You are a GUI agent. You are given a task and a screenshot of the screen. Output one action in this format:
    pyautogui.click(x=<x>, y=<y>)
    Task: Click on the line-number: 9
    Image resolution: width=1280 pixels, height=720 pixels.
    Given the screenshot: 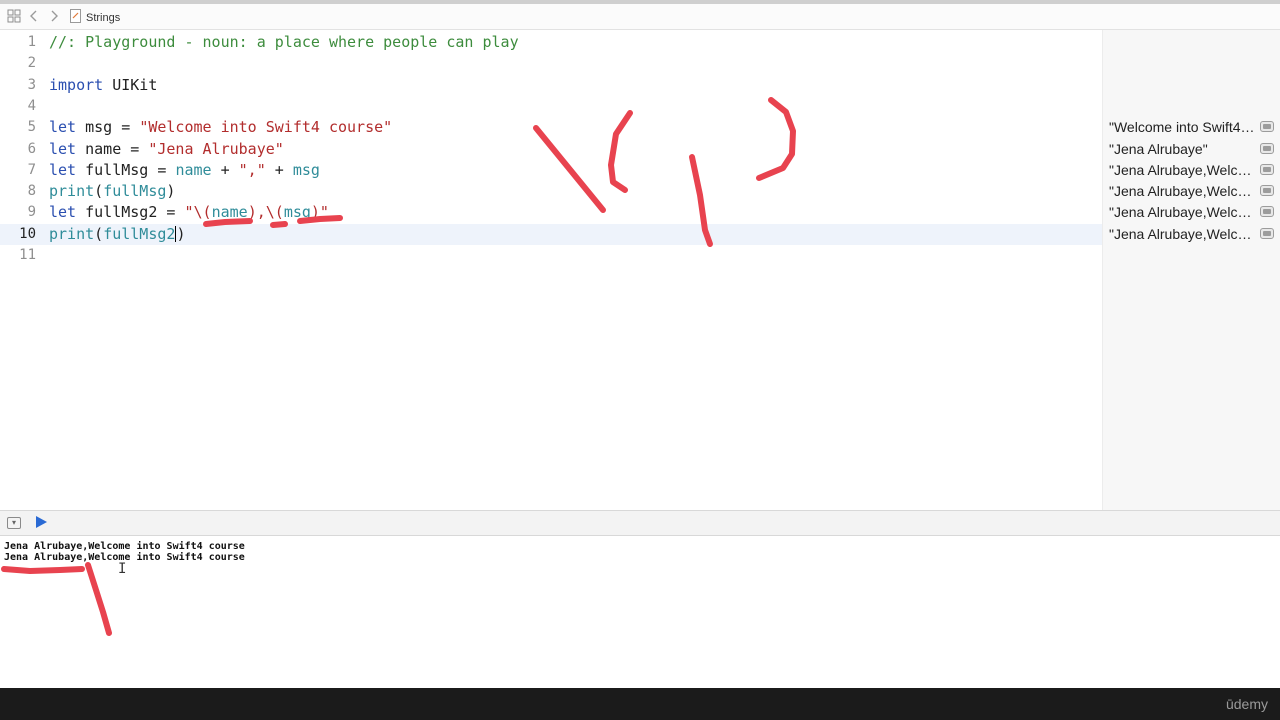 What is the action you would take?
    pyautogui.click(x=31, y=212)
    